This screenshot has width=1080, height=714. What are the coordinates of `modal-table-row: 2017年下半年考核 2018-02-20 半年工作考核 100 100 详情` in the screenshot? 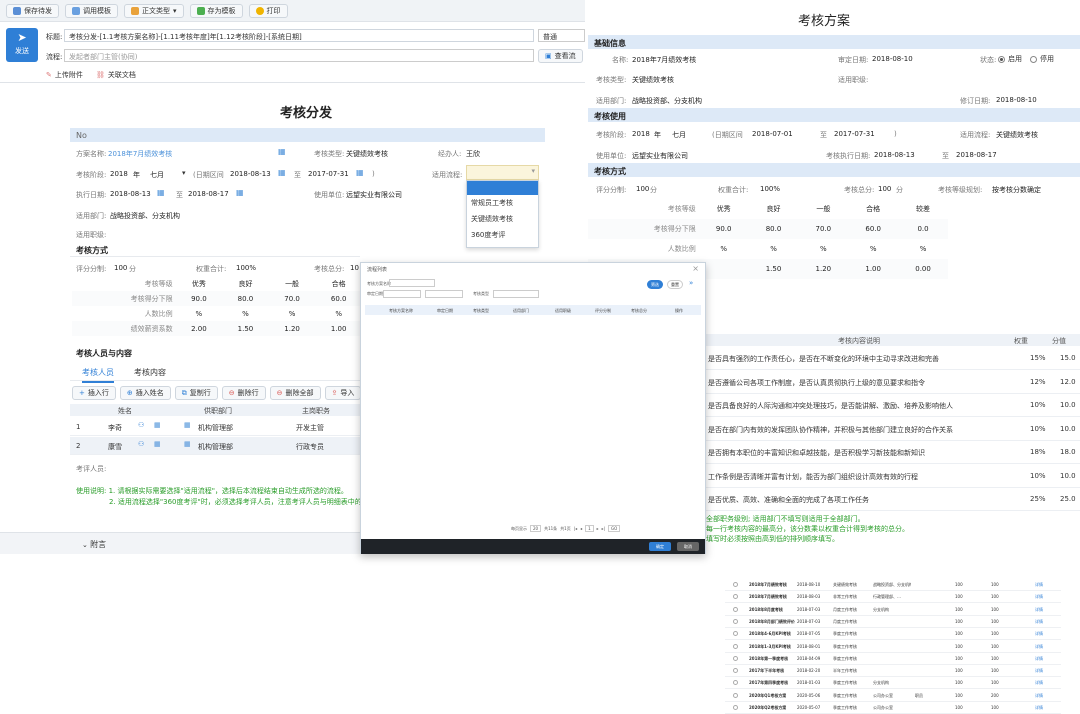 It's located at (893, 671).